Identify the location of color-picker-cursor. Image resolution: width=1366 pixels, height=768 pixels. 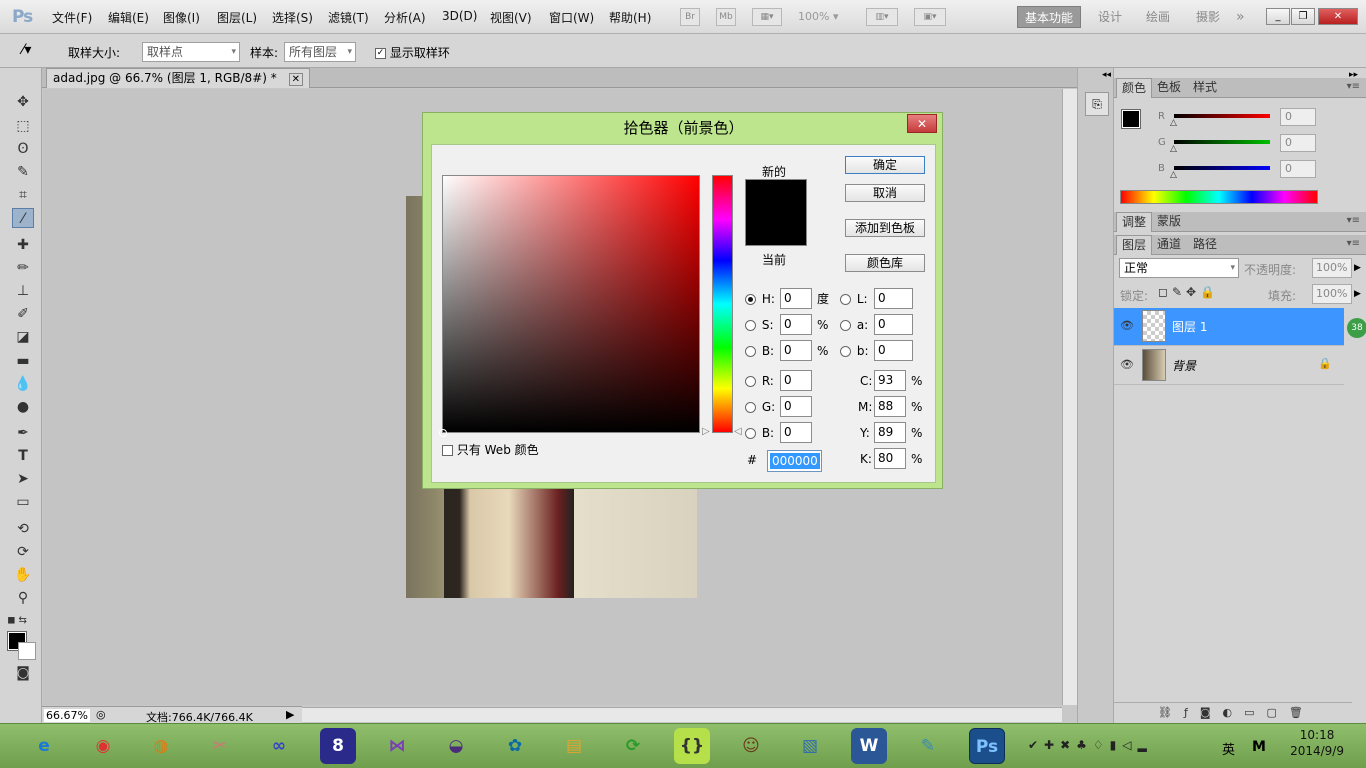
(443, 433).